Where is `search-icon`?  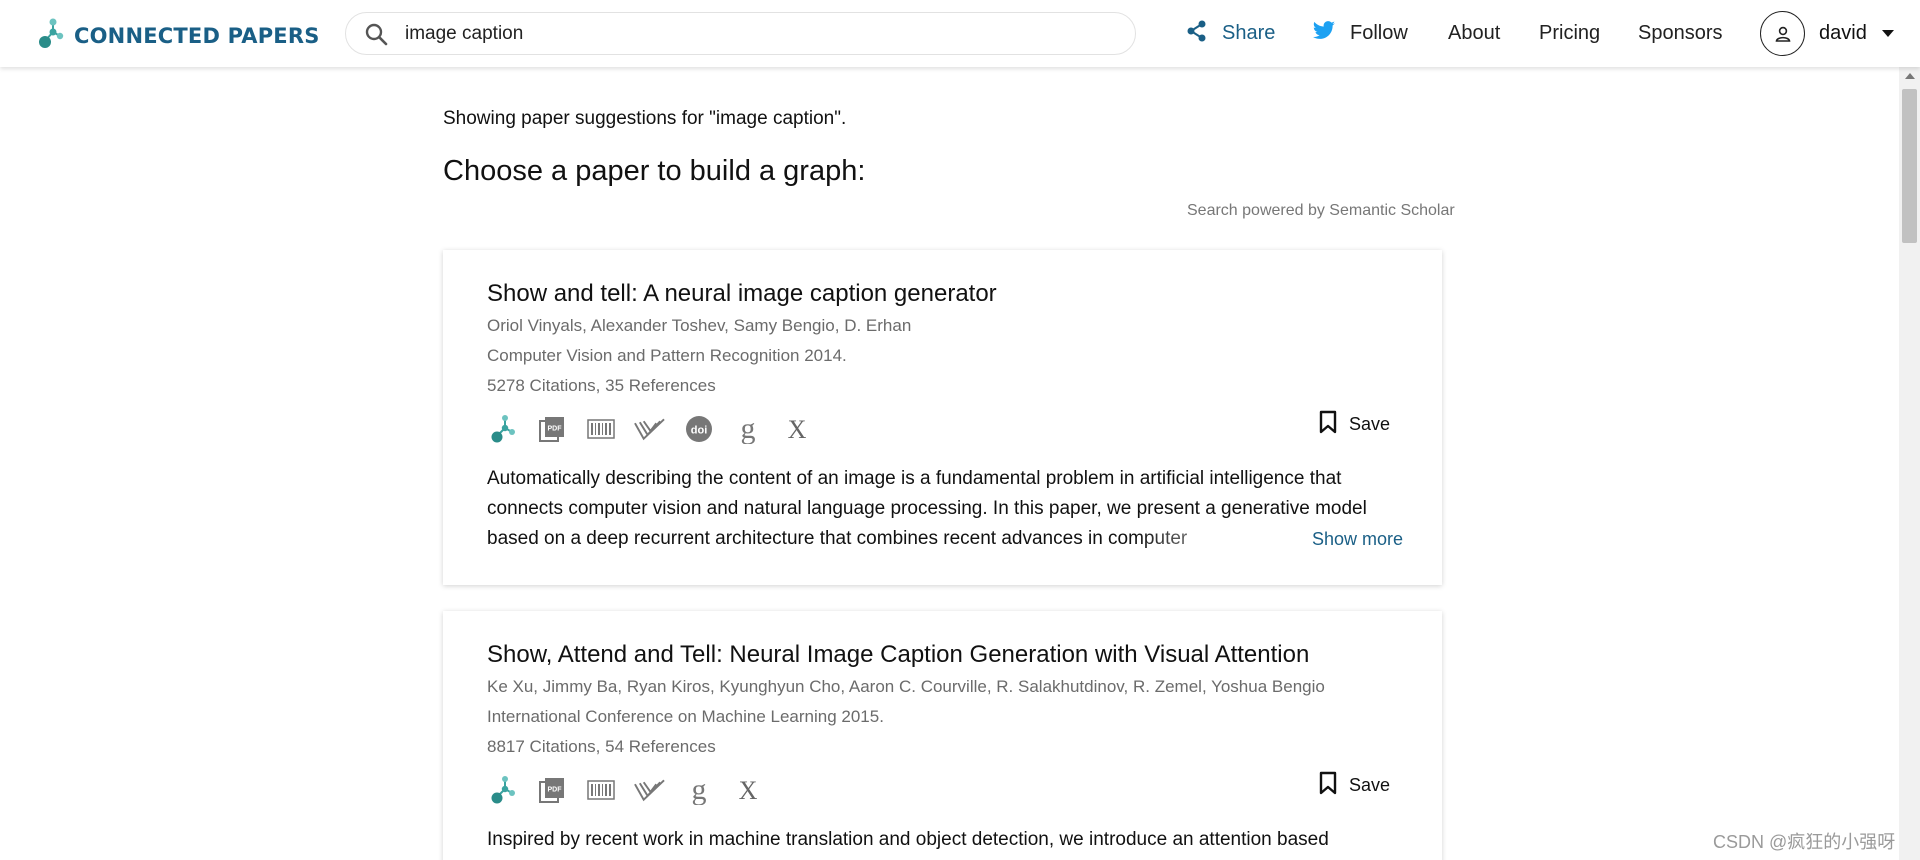
search-icon is located at coordinates (376, 34).